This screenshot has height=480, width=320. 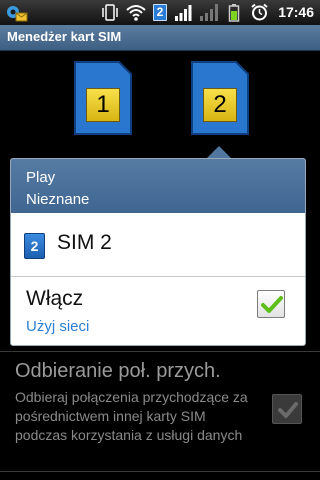 I want to click on enable-checkbox, so click(x=271, y=304).